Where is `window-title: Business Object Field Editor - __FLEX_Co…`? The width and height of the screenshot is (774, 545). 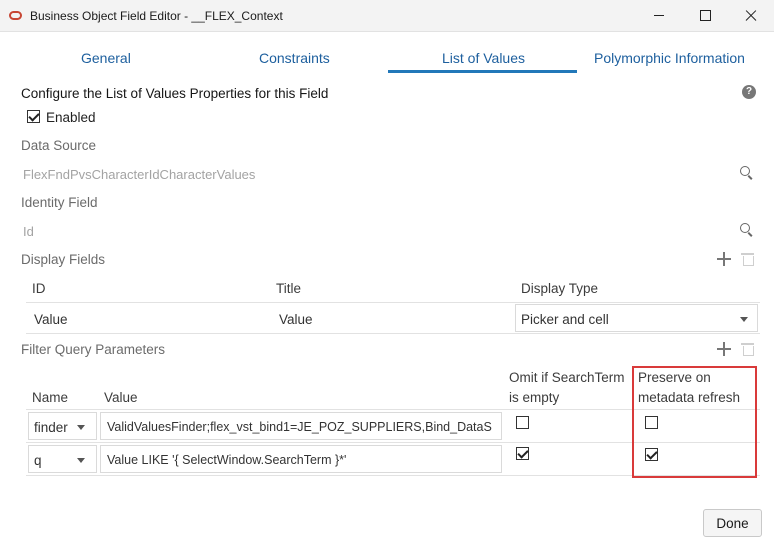 window-title: Business Object Field Editor - __FLEX_Co… is located at coordinates (156, 16).